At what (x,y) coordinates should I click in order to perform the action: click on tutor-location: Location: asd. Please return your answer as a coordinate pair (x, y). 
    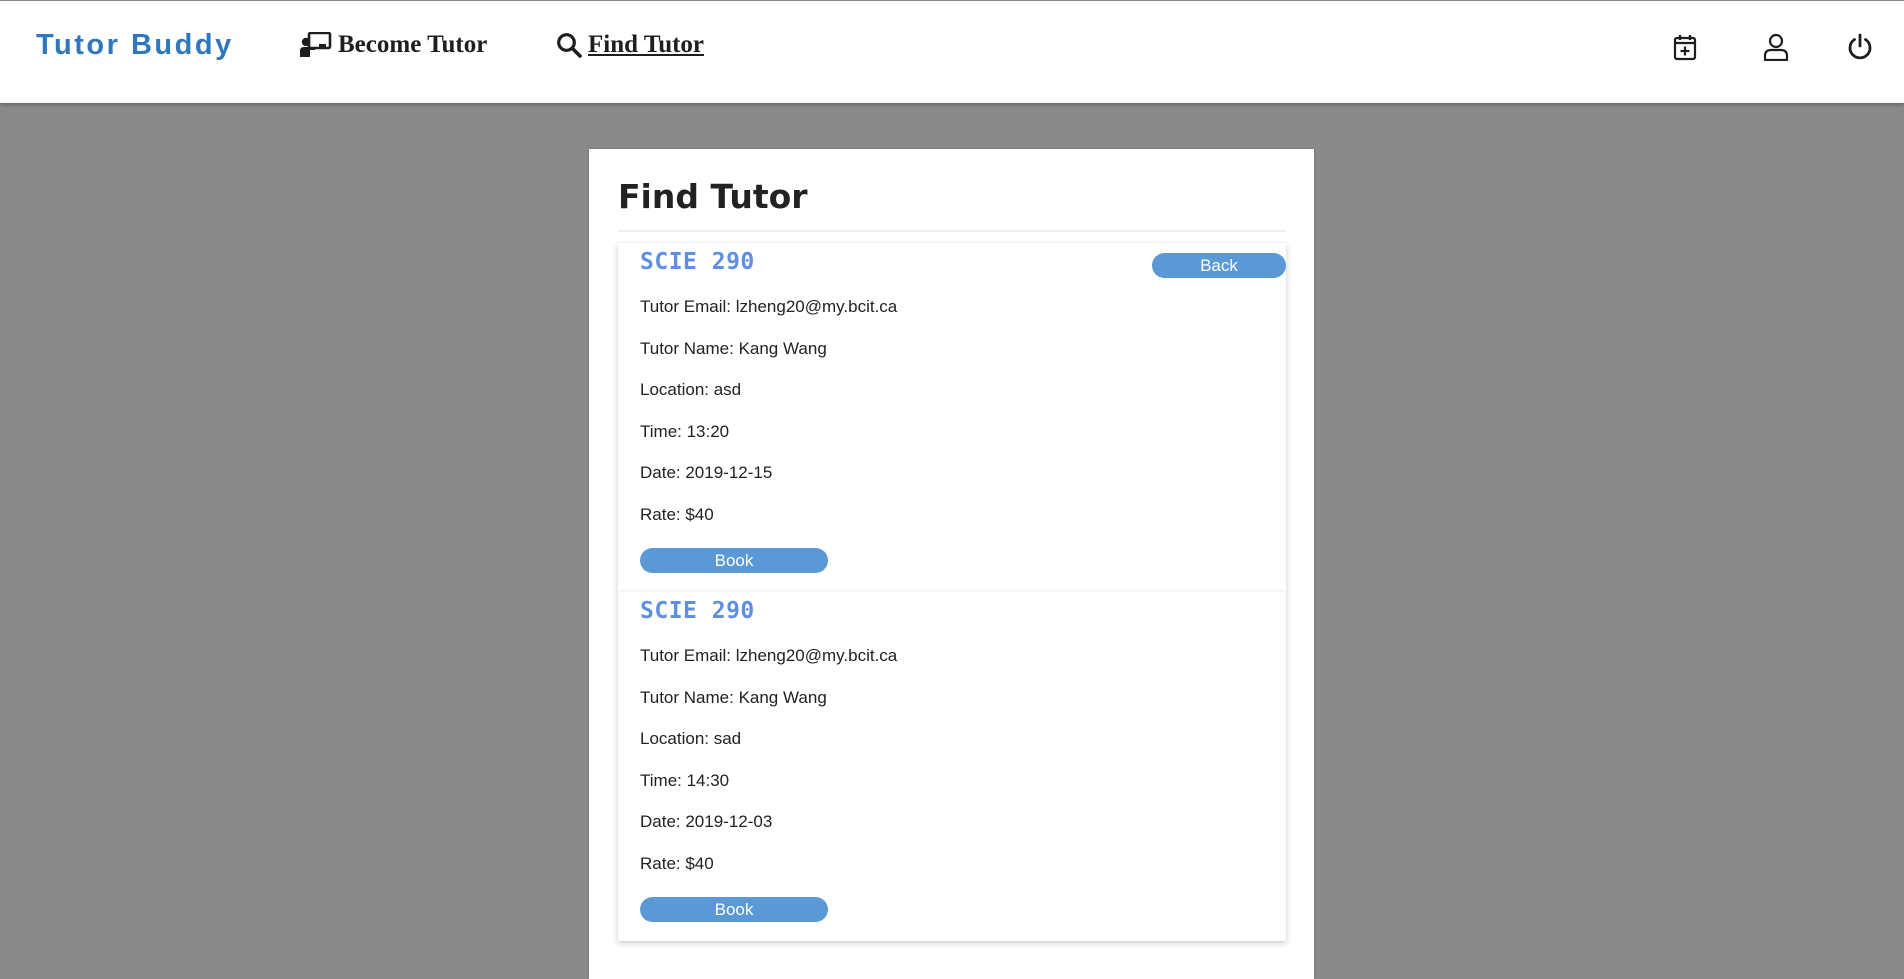
    Looking at the image, I should click on (691, 389).